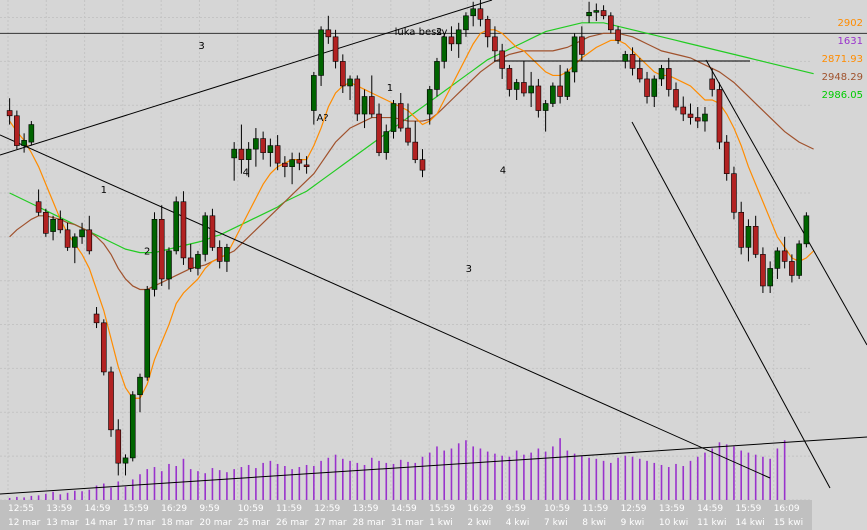  What do you see at coordinates (442, 509) in the screenshot?
I see `x-tick-time: 15:59` at bounding box center [442, 509].